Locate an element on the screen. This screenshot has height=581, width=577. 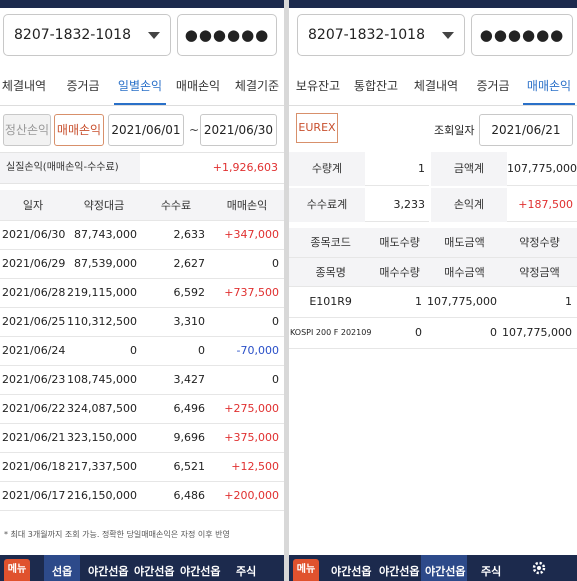
qty-total-value: 1 is located at coordinates (397, 169).